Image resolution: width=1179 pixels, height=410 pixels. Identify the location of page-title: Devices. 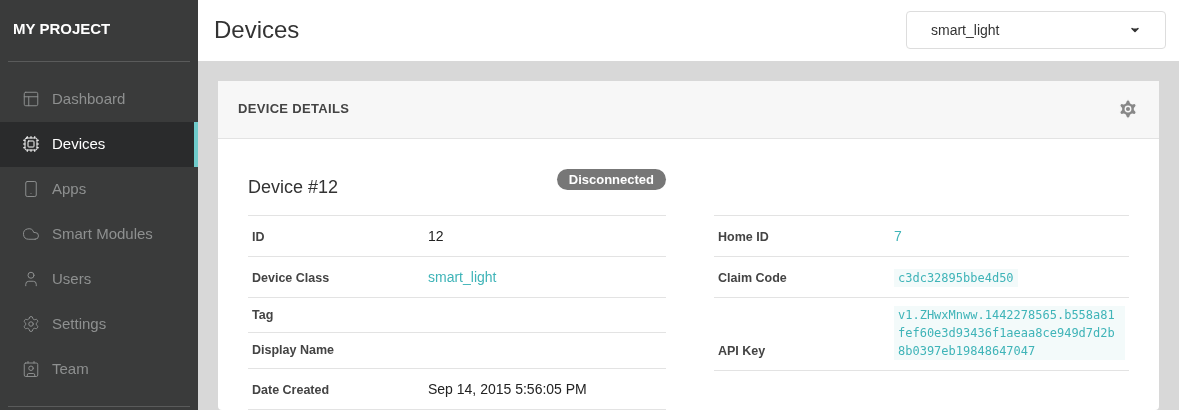
(257, 30).